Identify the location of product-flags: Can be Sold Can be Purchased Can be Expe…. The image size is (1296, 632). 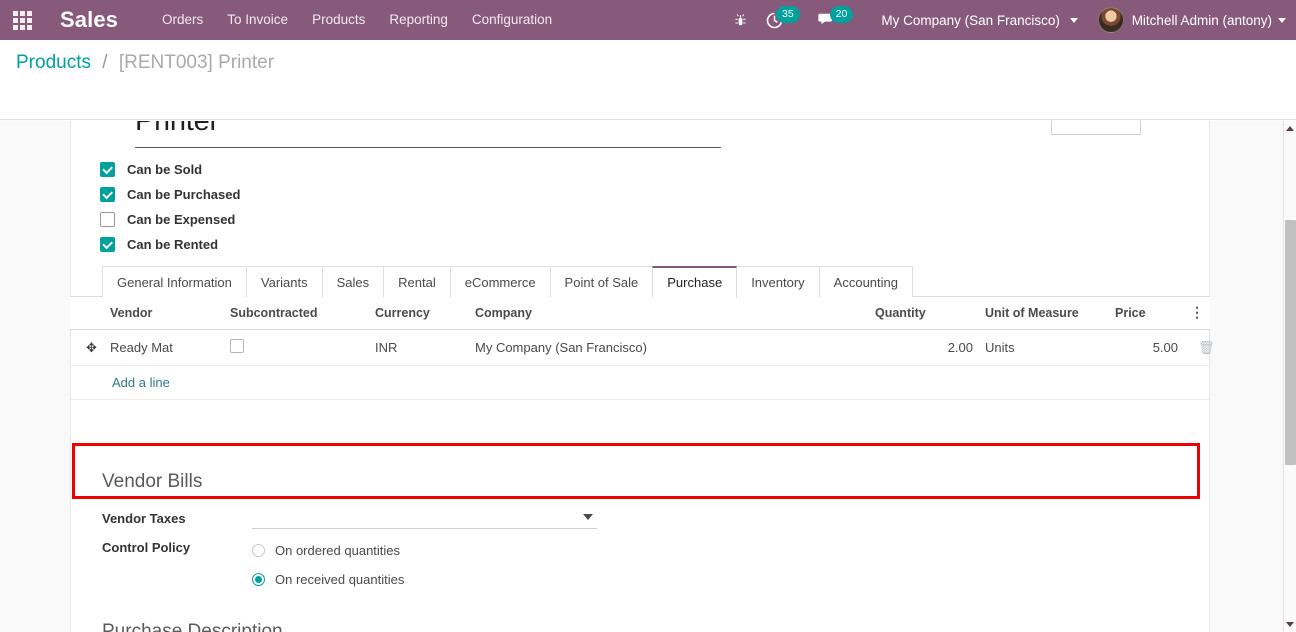
(170, 207).